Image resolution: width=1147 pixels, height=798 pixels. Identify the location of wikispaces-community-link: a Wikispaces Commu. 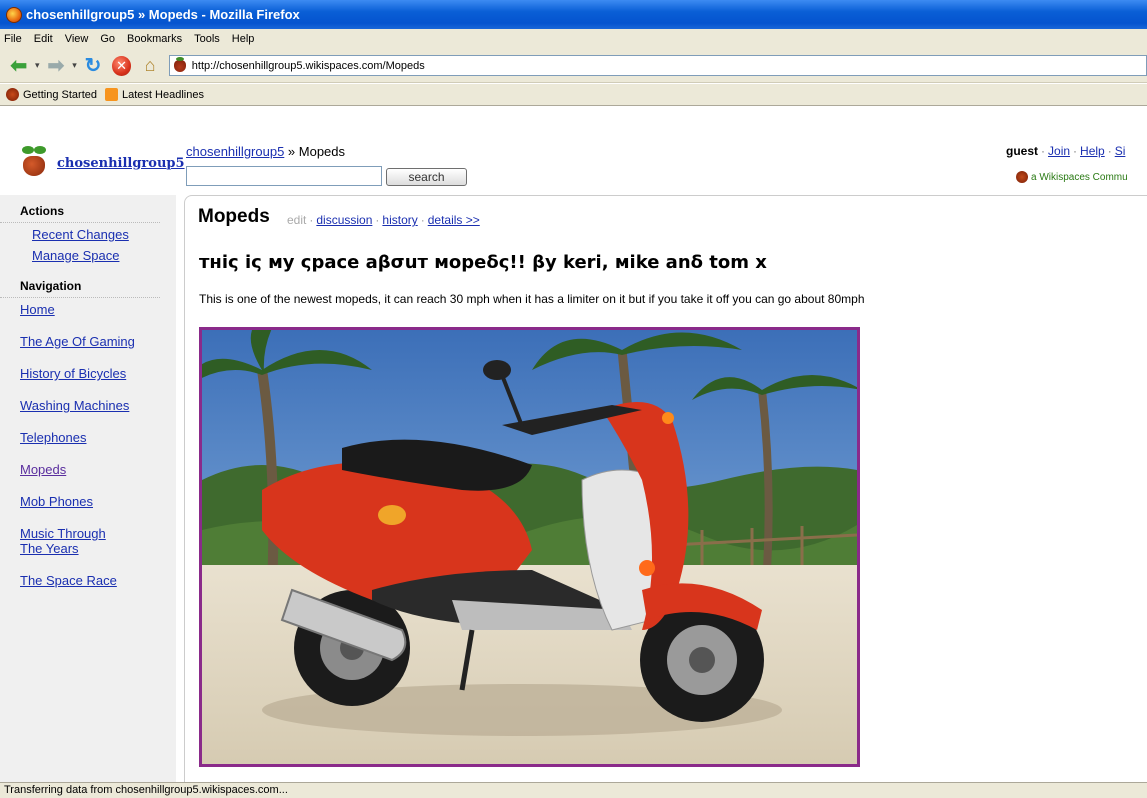
(1072, 177).